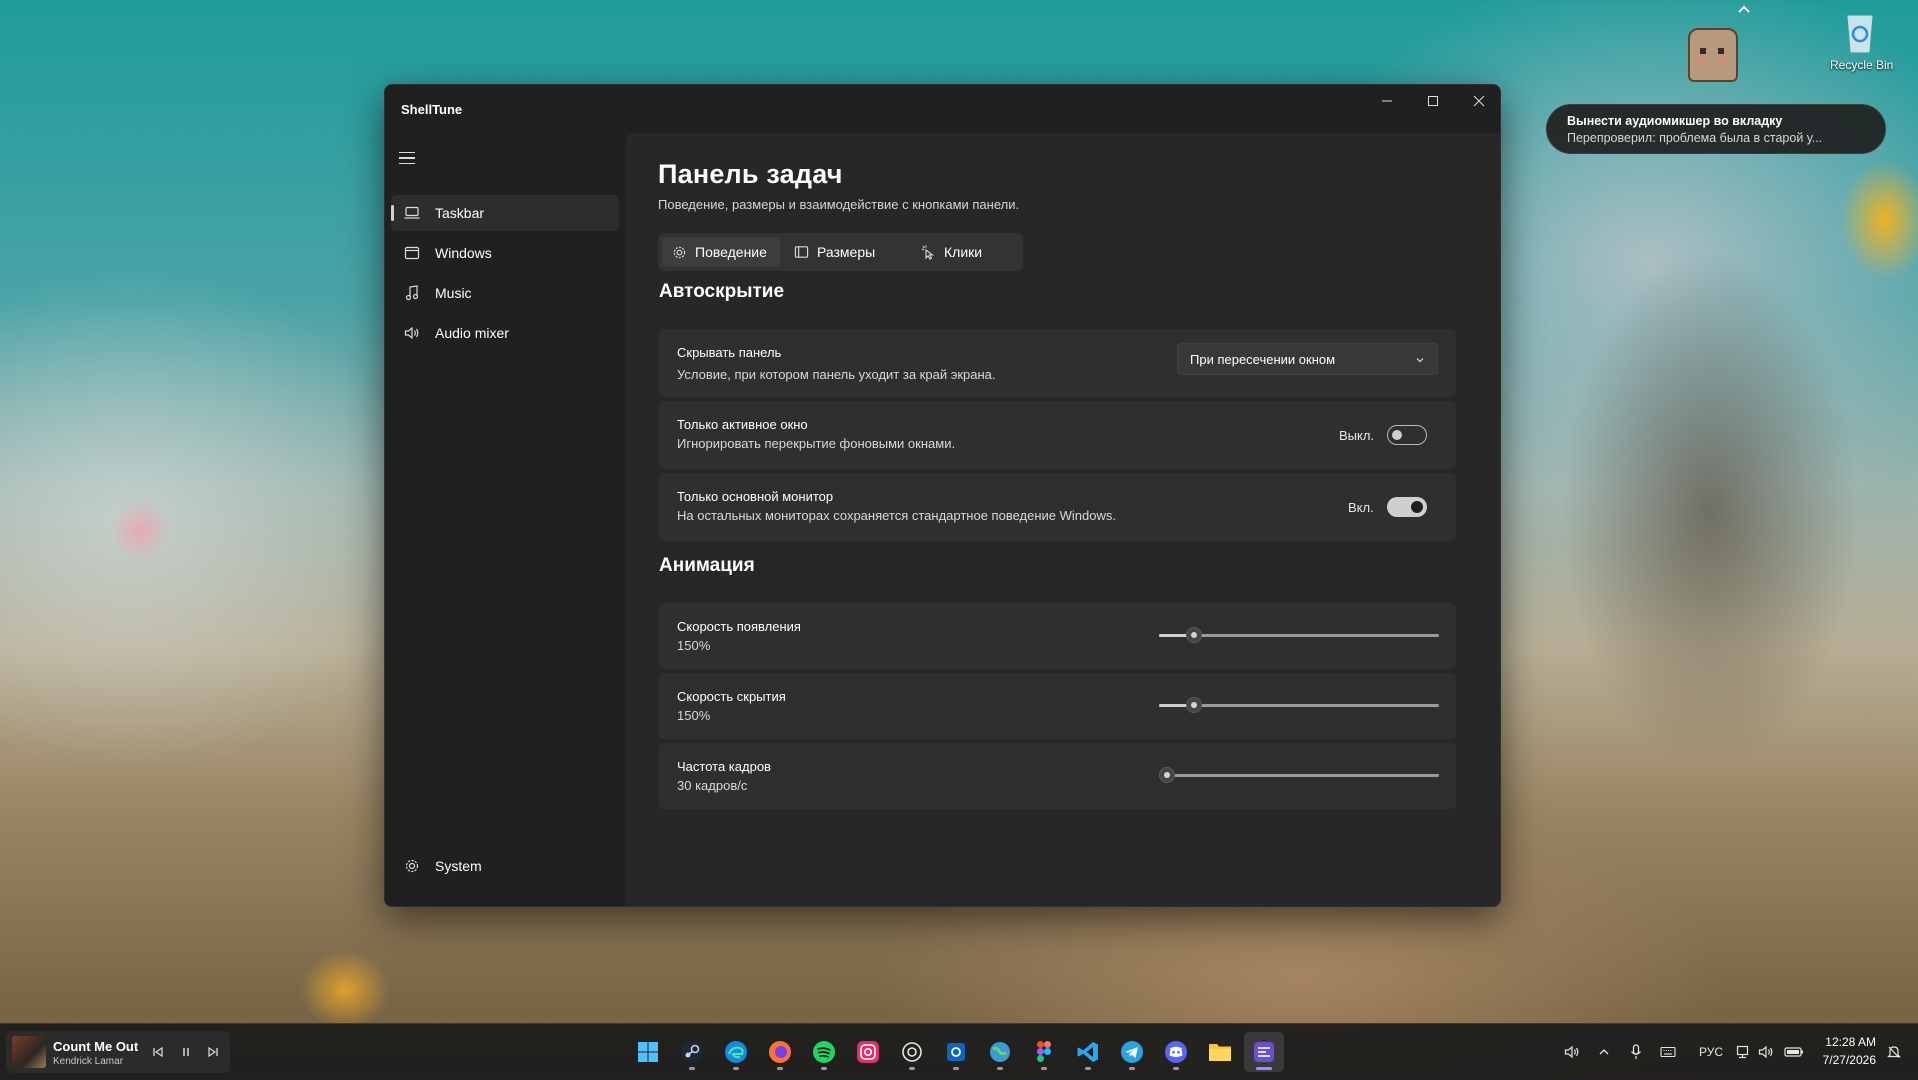 The image size is (1918, 1080). Describe the element at coordinates (843, 252) in the screenshot. I see `tab-sizes: Размеры` at that location.